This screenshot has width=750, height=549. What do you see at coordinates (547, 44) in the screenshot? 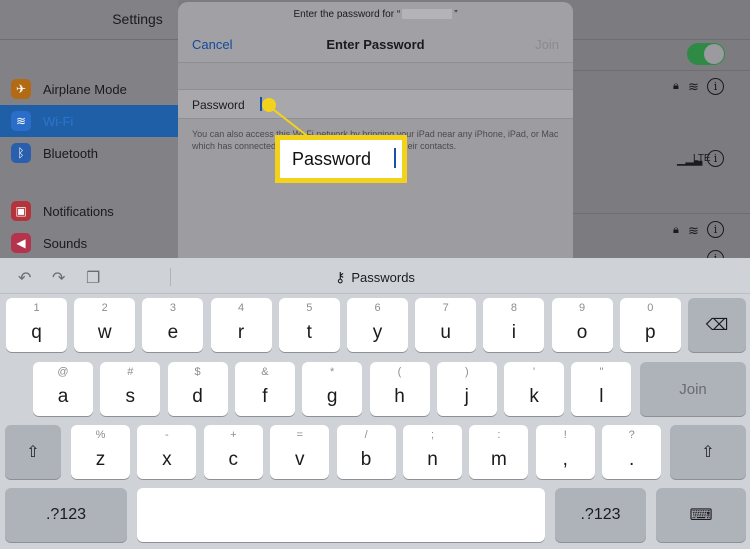
I see `join-button: Join` at bounding box center [547, 44].